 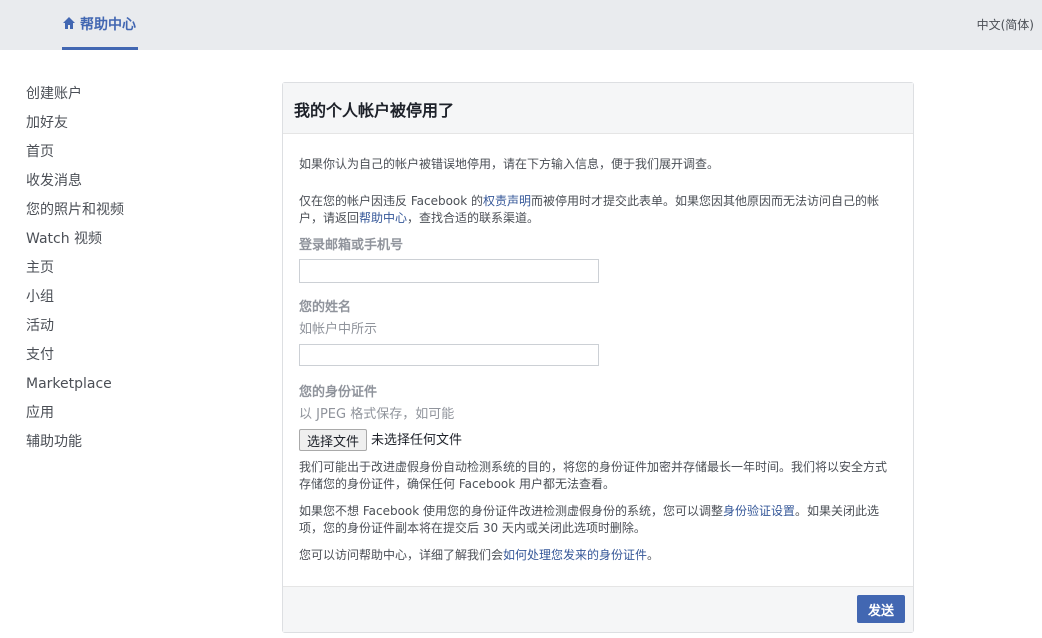 I want to click on help-center-tab: 帮助中心, so click(x=100, y=32).